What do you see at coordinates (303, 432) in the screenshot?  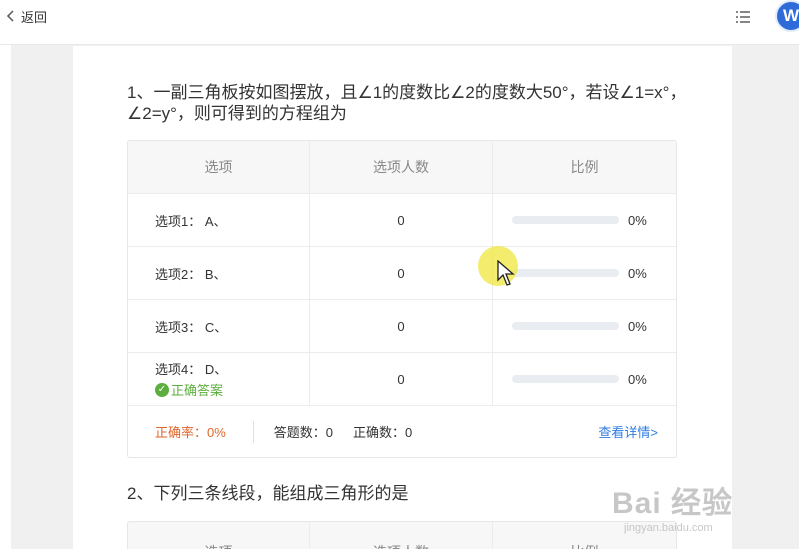 I see `answer-count: 答题数：0` at bounding box center [303, 432].